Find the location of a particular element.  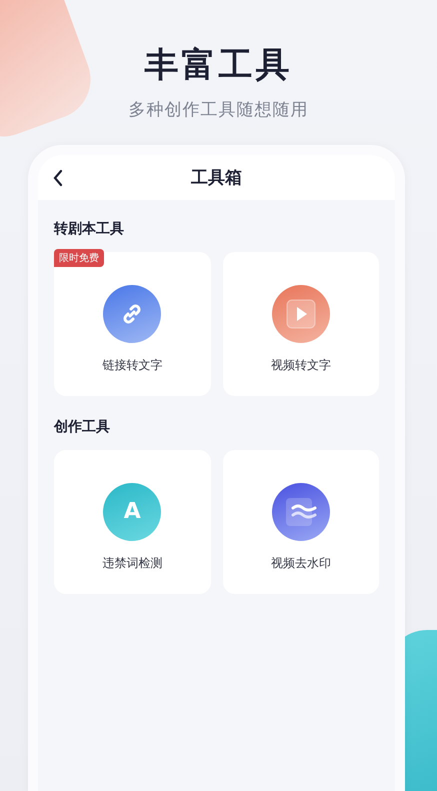

back-icon is located at coordinates (58, 178).